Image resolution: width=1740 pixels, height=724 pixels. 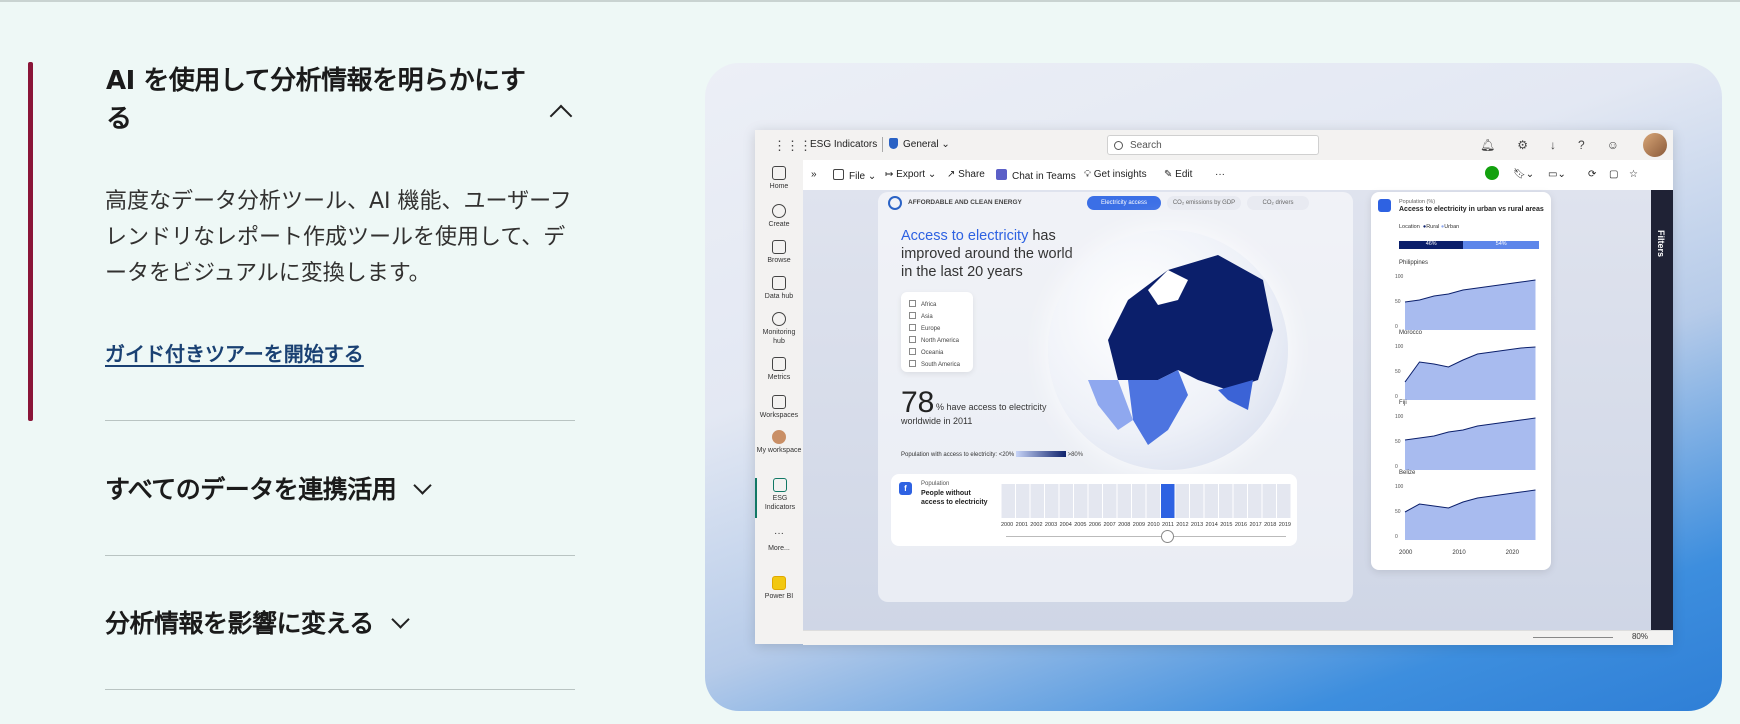 I want to click on accordion-item-2: すべてのデータを連携活用, so click(x=268, y=488).